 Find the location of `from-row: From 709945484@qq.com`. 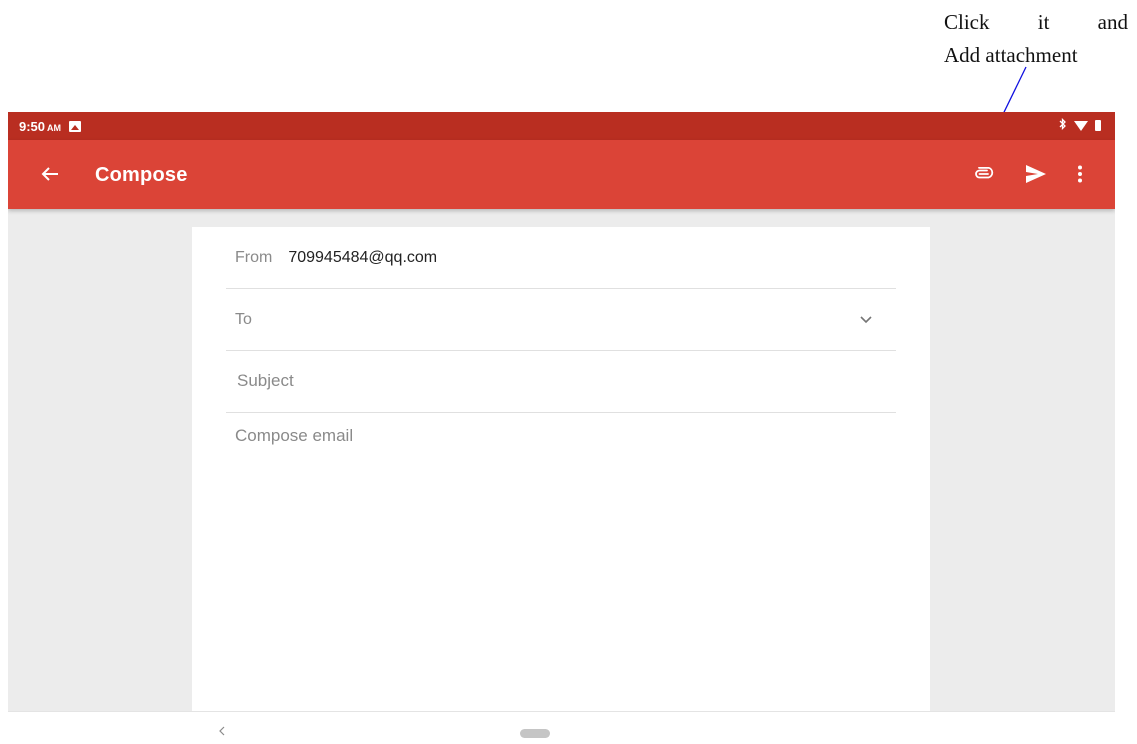

from-row: From 709945484@qq.com is located at coordinates (561, 258).